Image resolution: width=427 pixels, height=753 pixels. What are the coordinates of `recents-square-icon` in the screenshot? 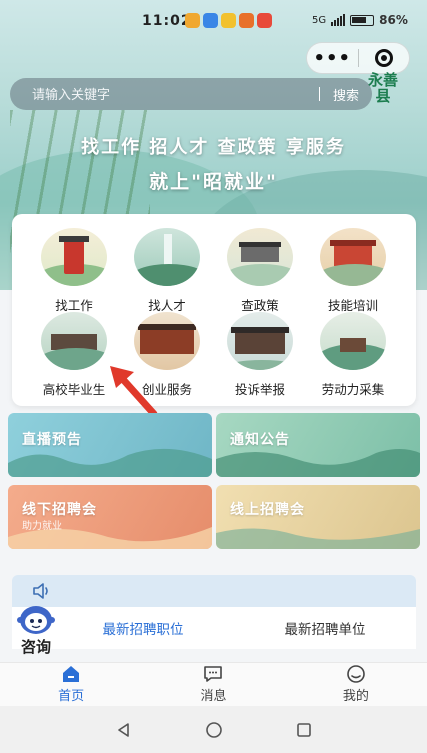 It's located at (303, 729).